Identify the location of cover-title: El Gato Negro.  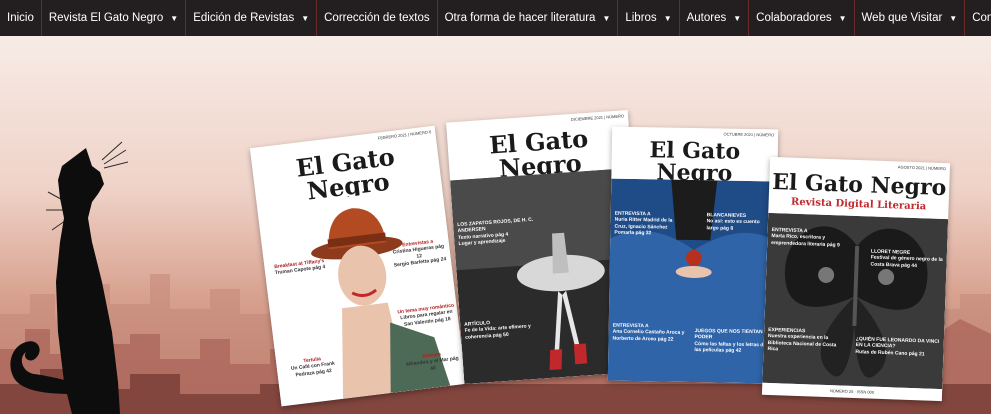
(859, 185).